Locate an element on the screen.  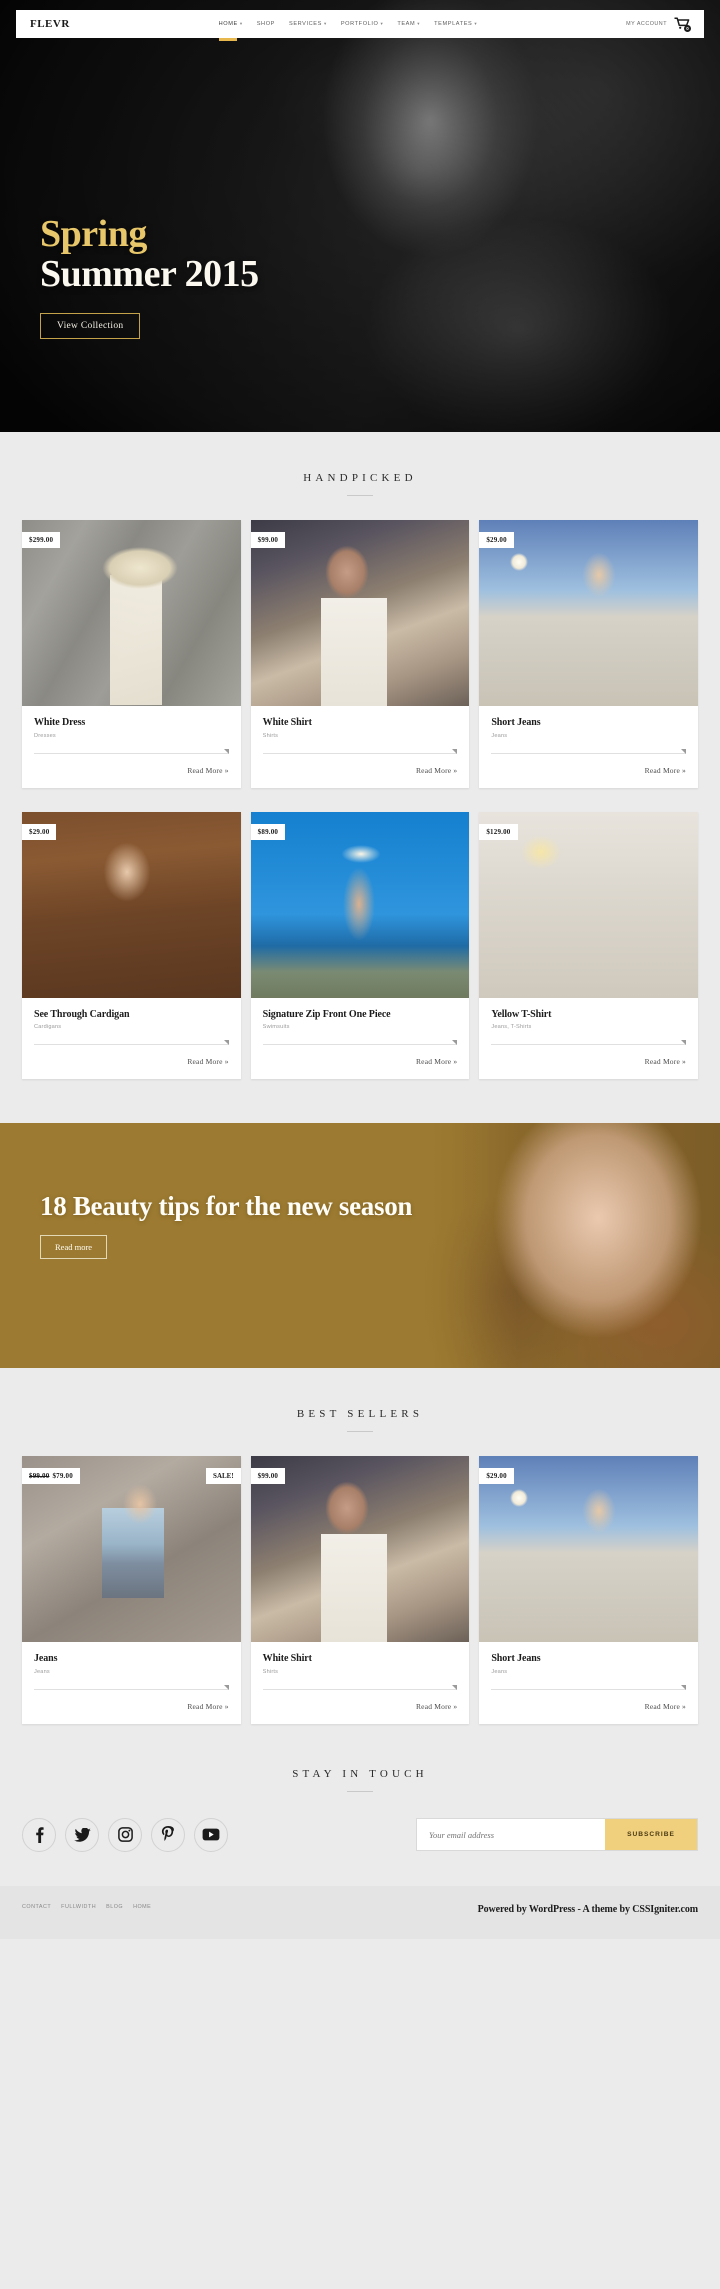
handpicked-title: HANDPICKED is located at coordinates (360, 478).